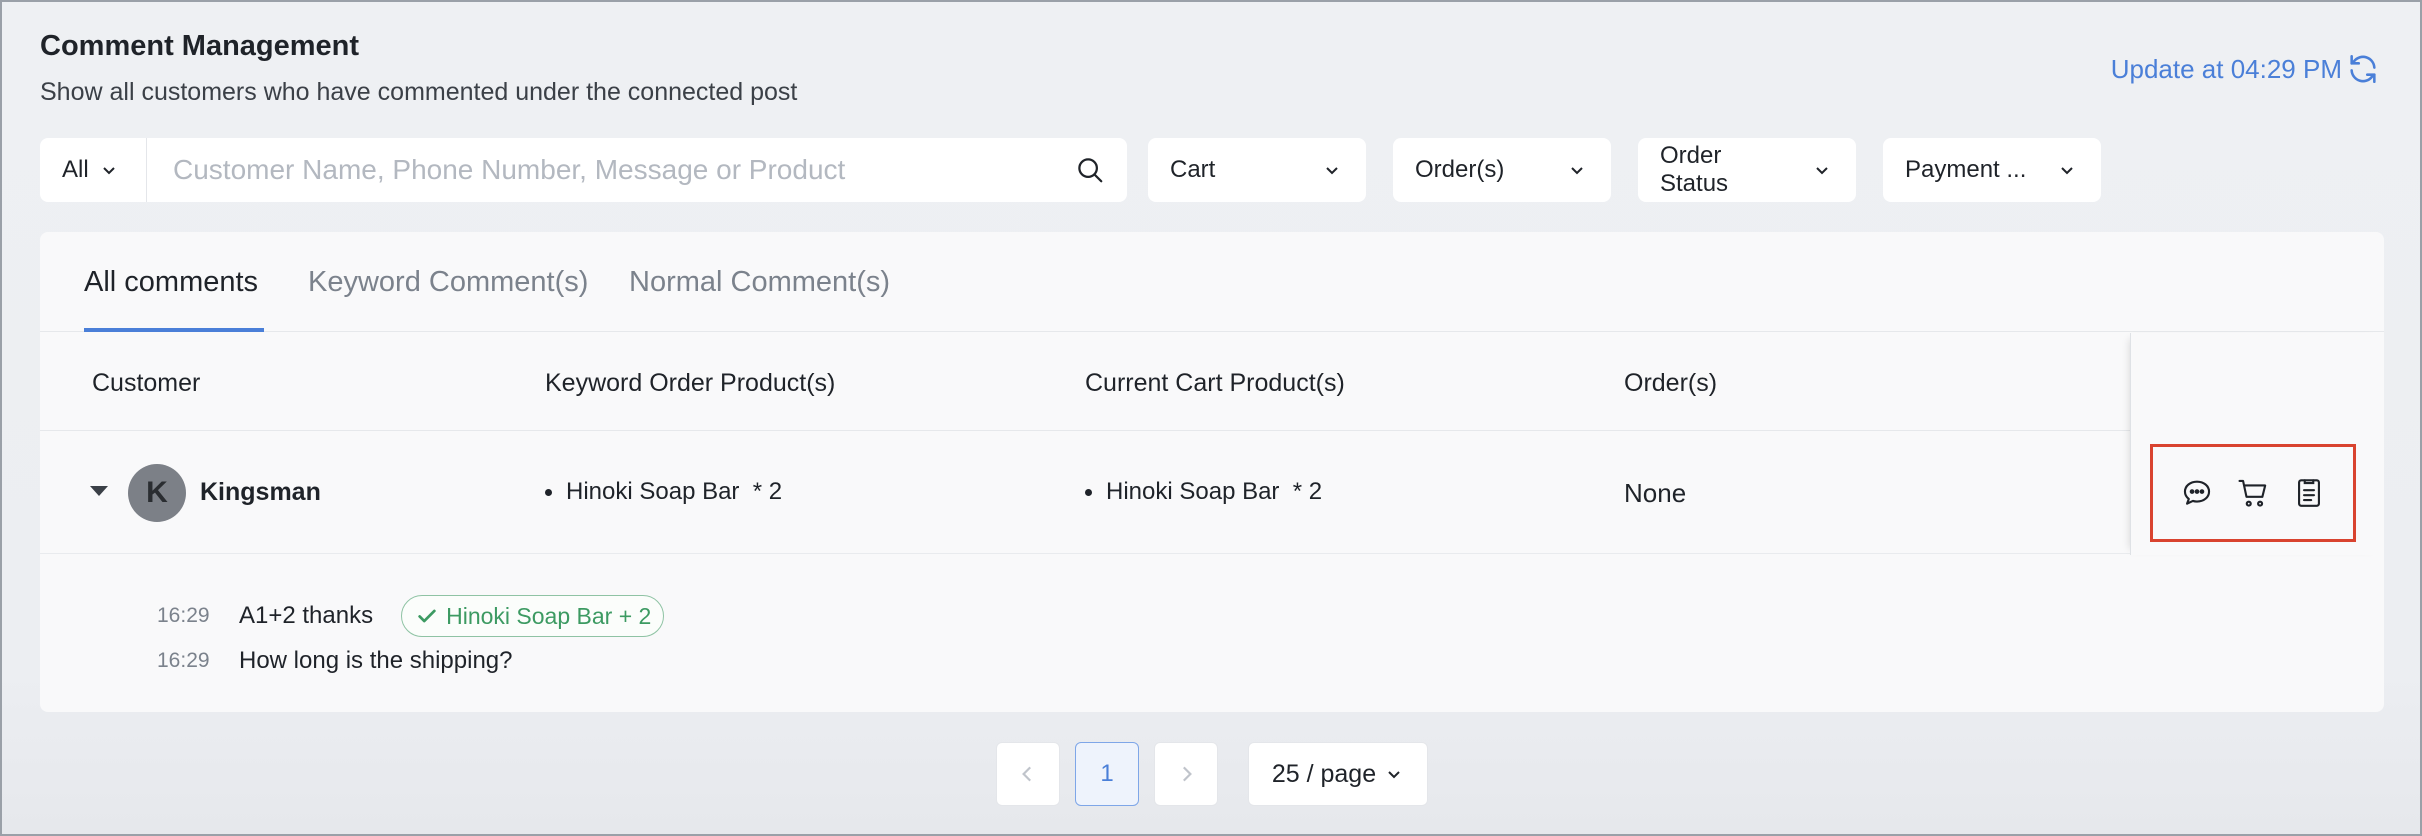 The height and width of the screenshot is (836, 2422). I want to click on update-label: Update at 04:29 PM, so click(2226, 68).